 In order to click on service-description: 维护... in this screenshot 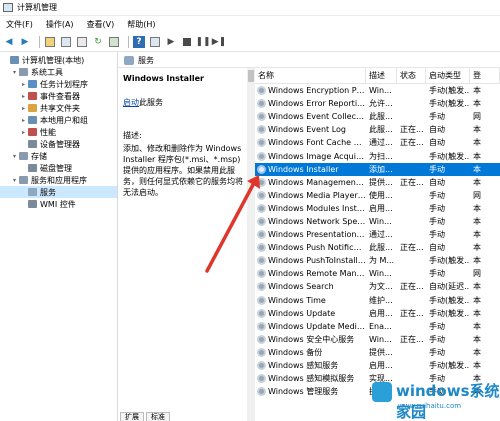, I will do `click(381, 300)`.